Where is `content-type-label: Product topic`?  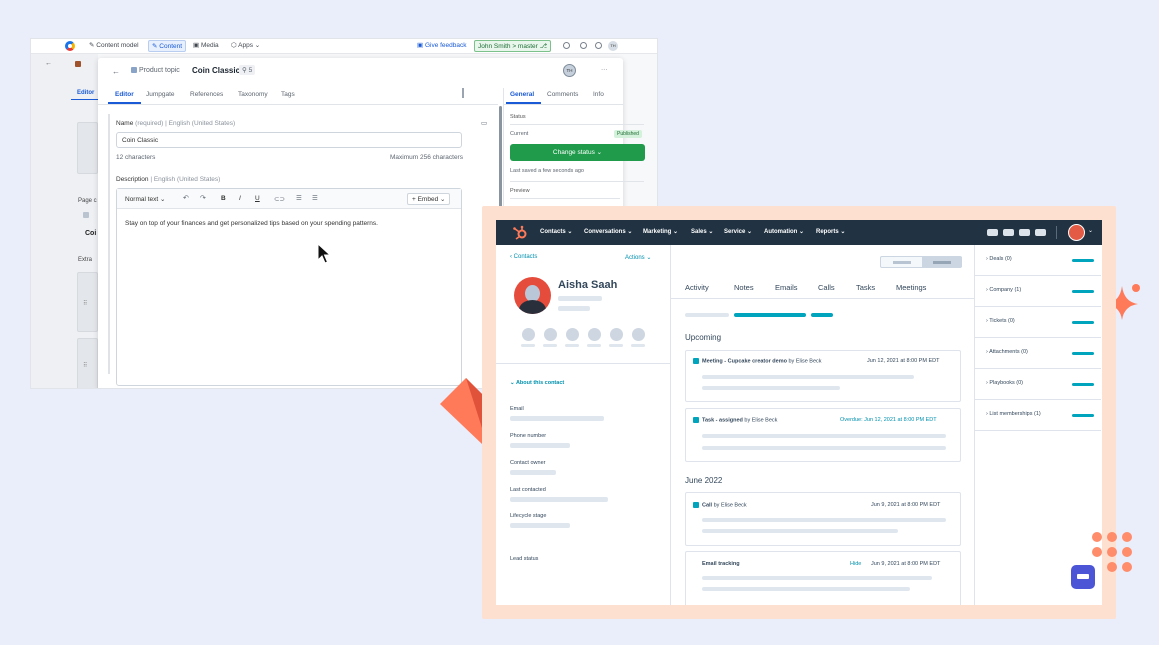
content-type-label: Product topic is located at coordinates (155, 70).